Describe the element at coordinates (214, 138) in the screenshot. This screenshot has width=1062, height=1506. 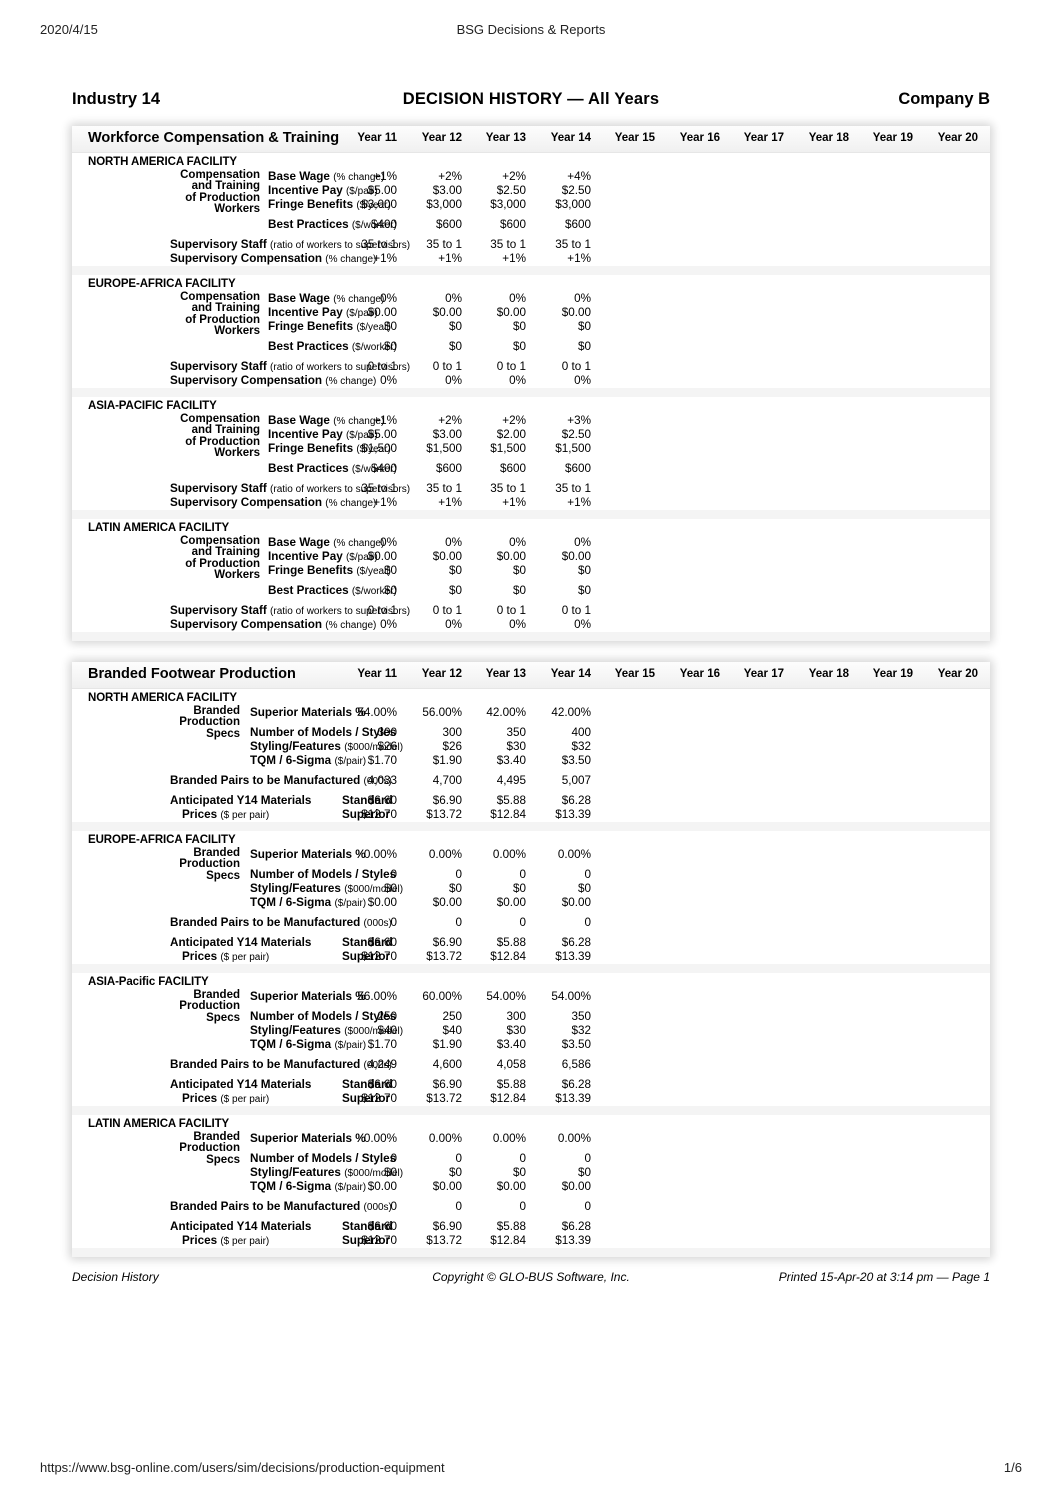
I see `workforce-panel-title: Workforce Compensation & Training` at that location.